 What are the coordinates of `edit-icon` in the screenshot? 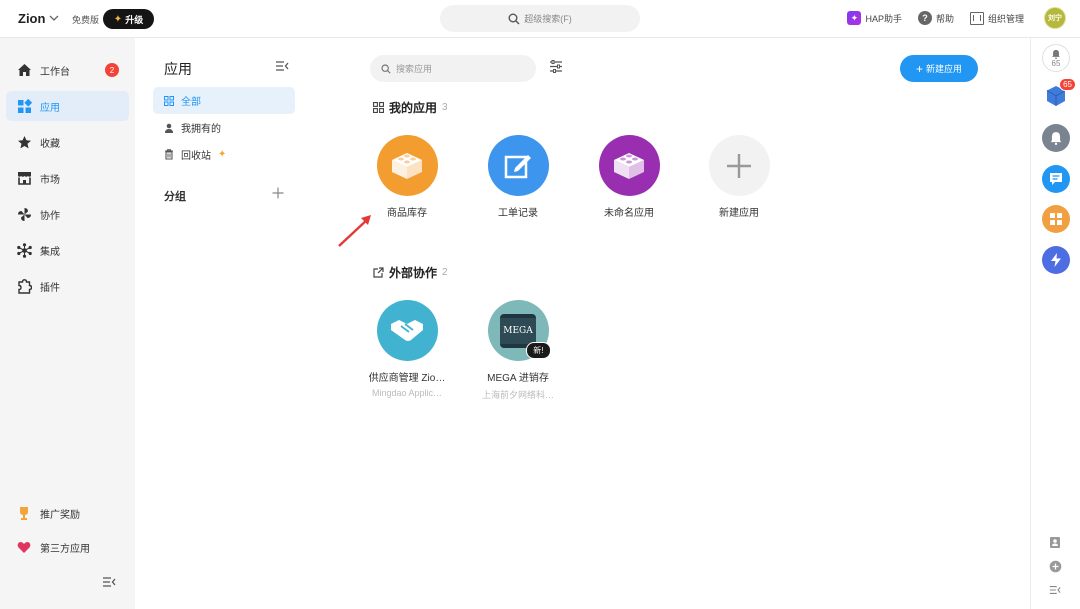 It's located at (517, 166).